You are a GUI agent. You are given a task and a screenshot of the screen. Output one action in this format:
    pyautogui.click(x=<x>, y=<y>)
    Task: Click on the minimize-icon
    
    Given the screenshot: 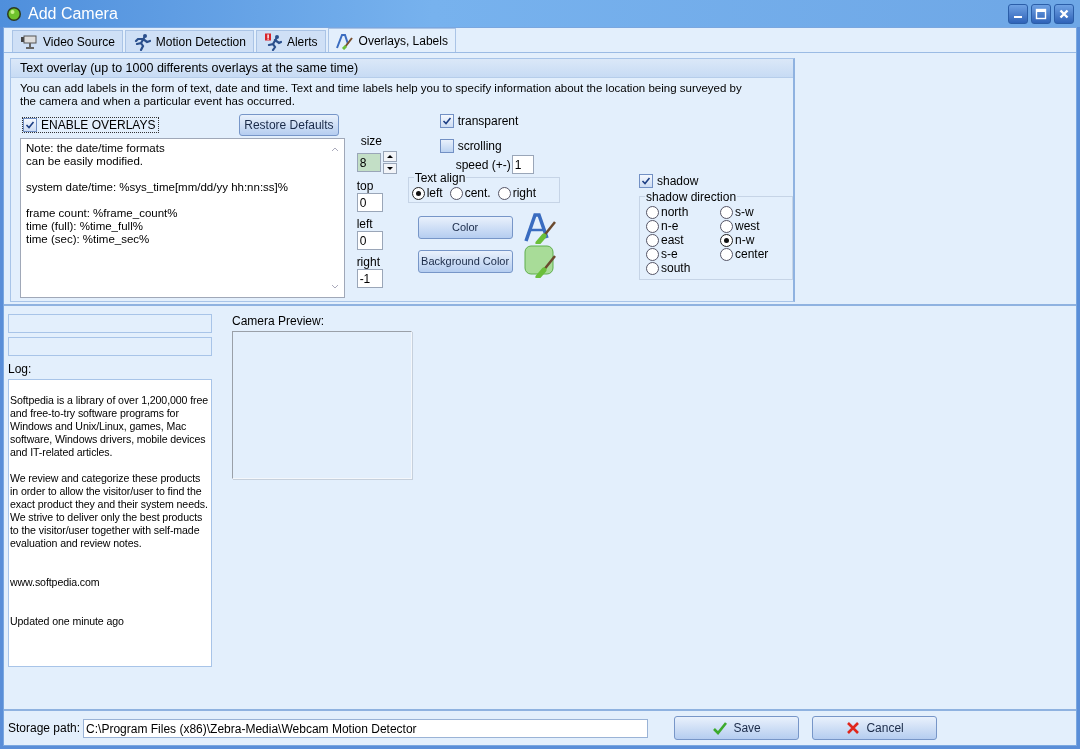 What is the action you would take?
    pyautogui.click(x=1018, y=17)
    